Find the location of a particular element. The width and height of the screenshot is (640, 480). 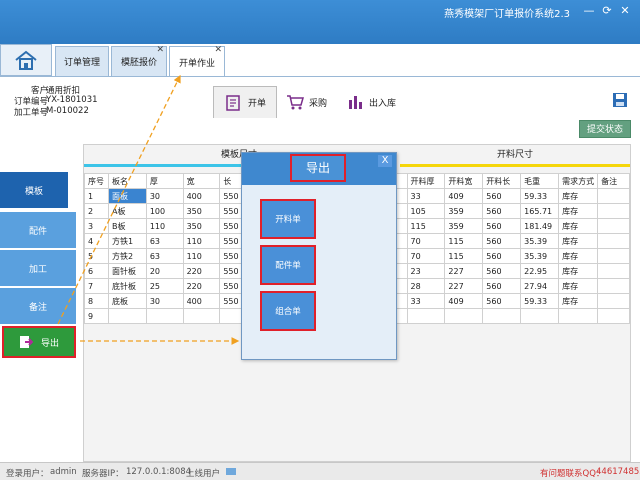

submit-status-button: 提交状态 is located at coordinates (605, 129).